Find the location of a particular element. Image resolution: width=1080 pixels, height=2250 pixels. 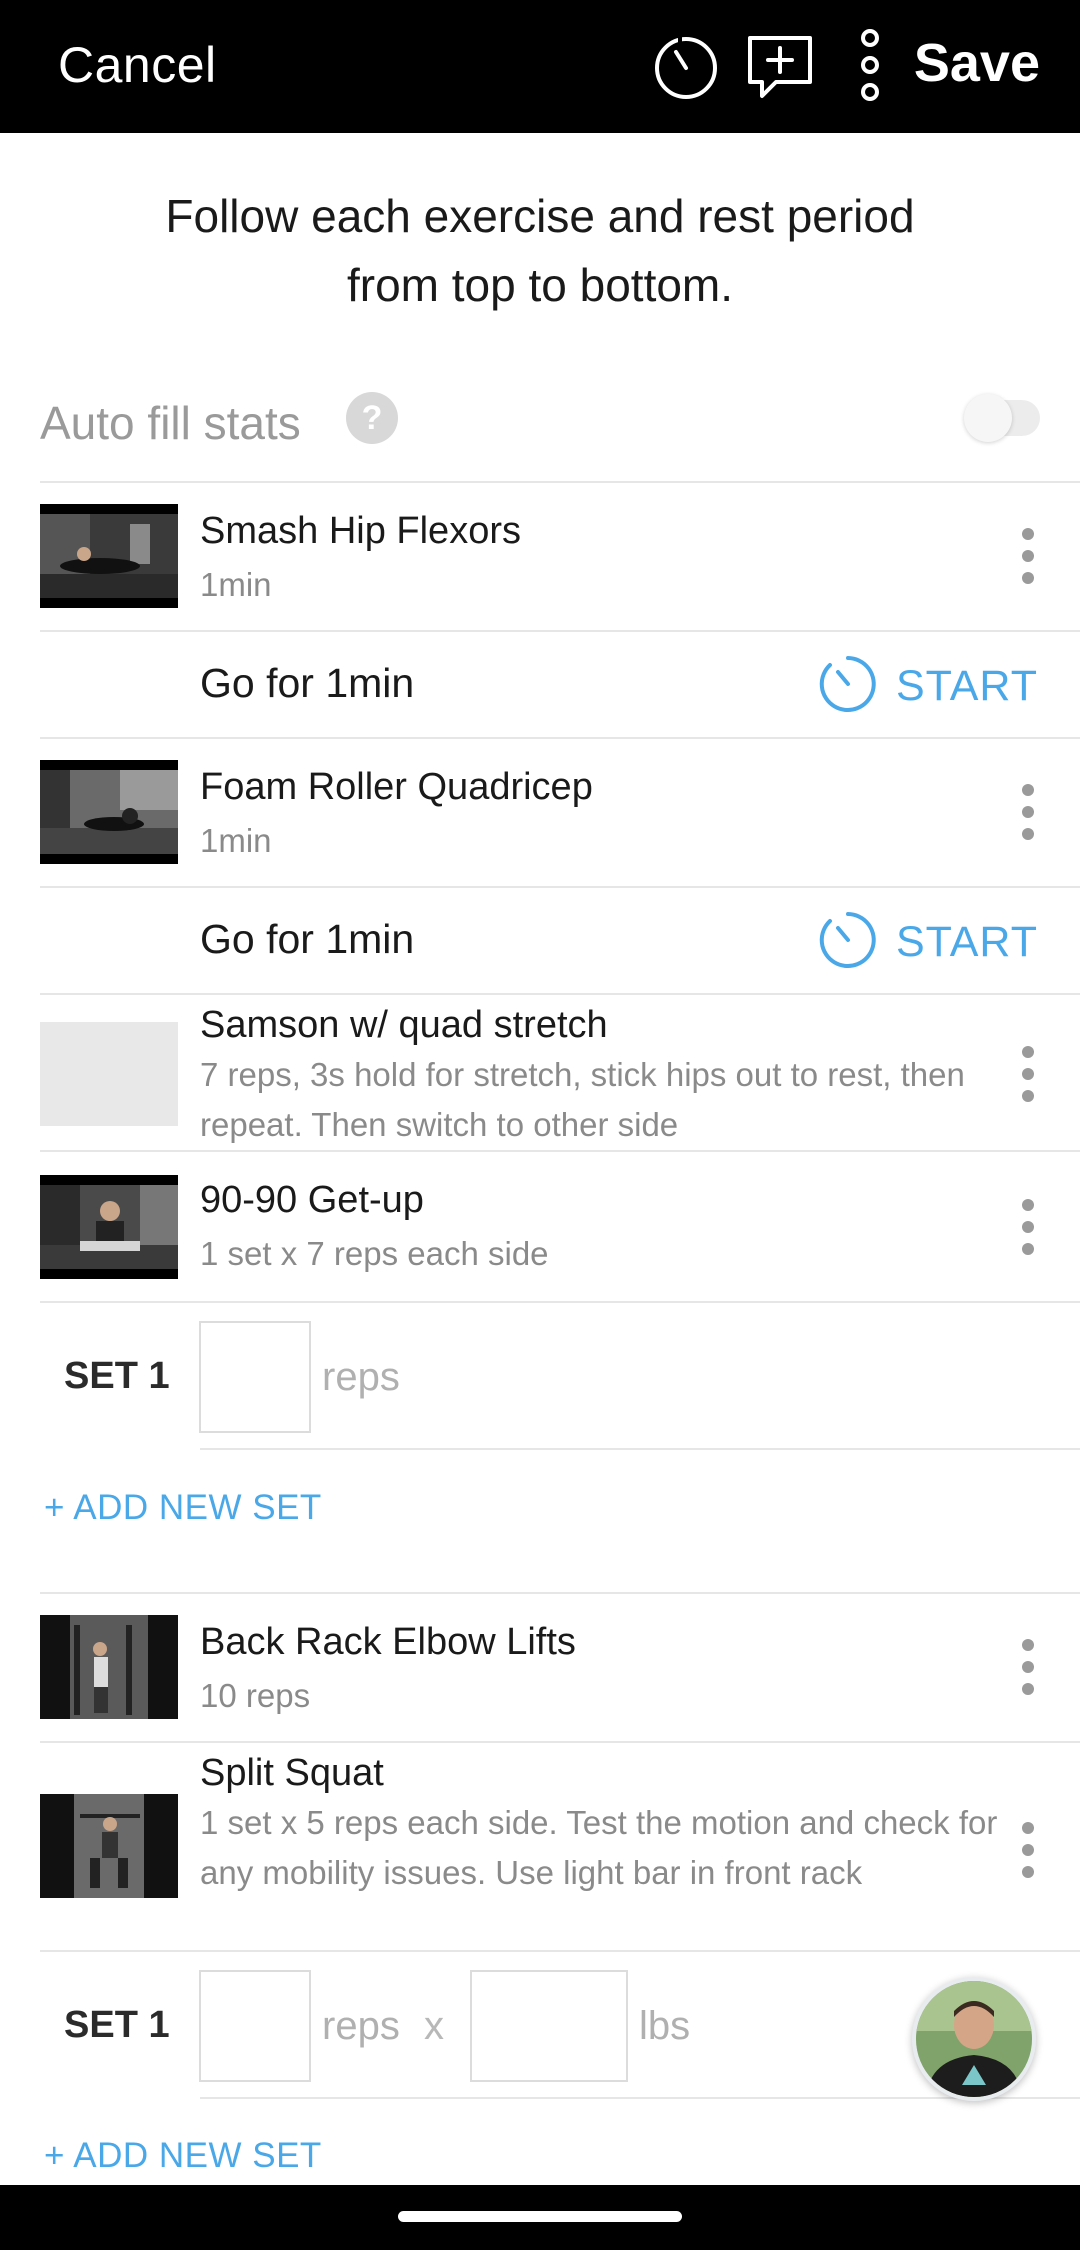

exercise-title: 90-90 Get-up is located at coordinates (312, 1200).